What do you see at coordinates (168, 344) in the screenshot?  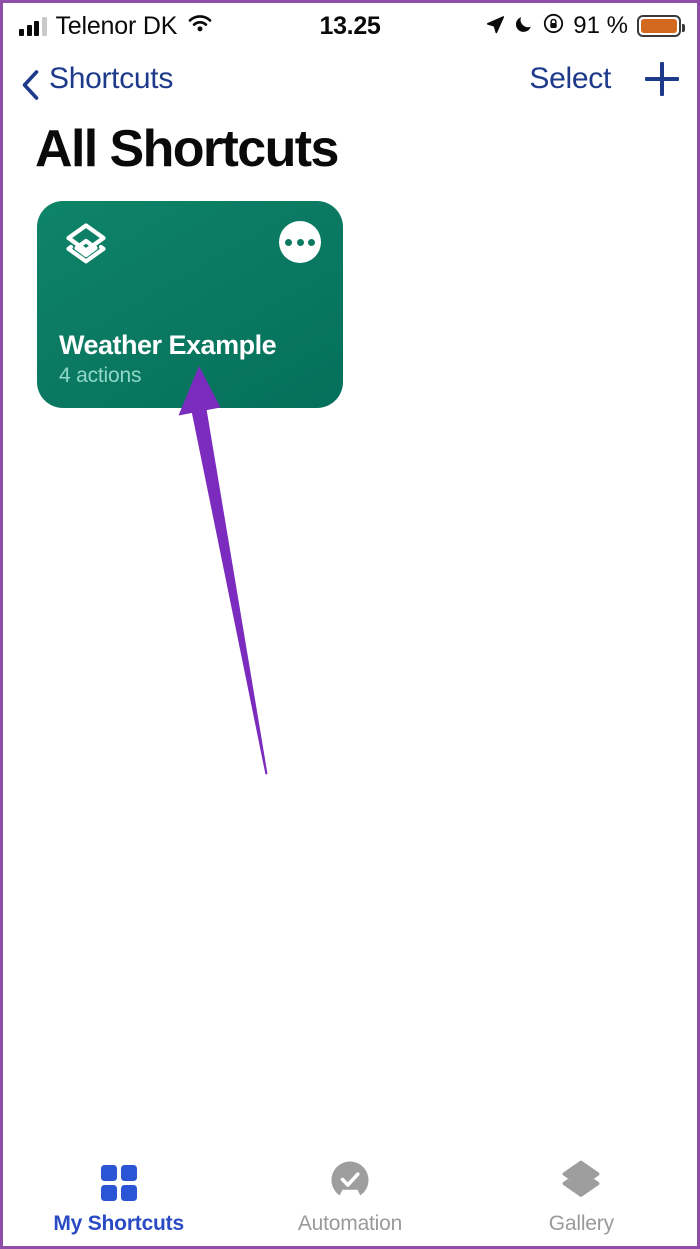 I see `shortcut-title: Weather Example` at bounding box center [168, 344].